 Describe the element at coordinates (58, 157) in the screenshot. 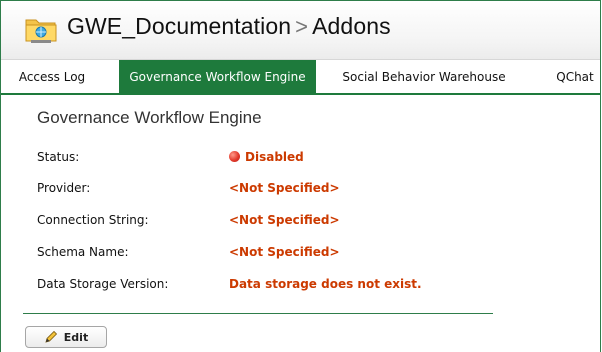

I see `status-label: Status:` at that location.